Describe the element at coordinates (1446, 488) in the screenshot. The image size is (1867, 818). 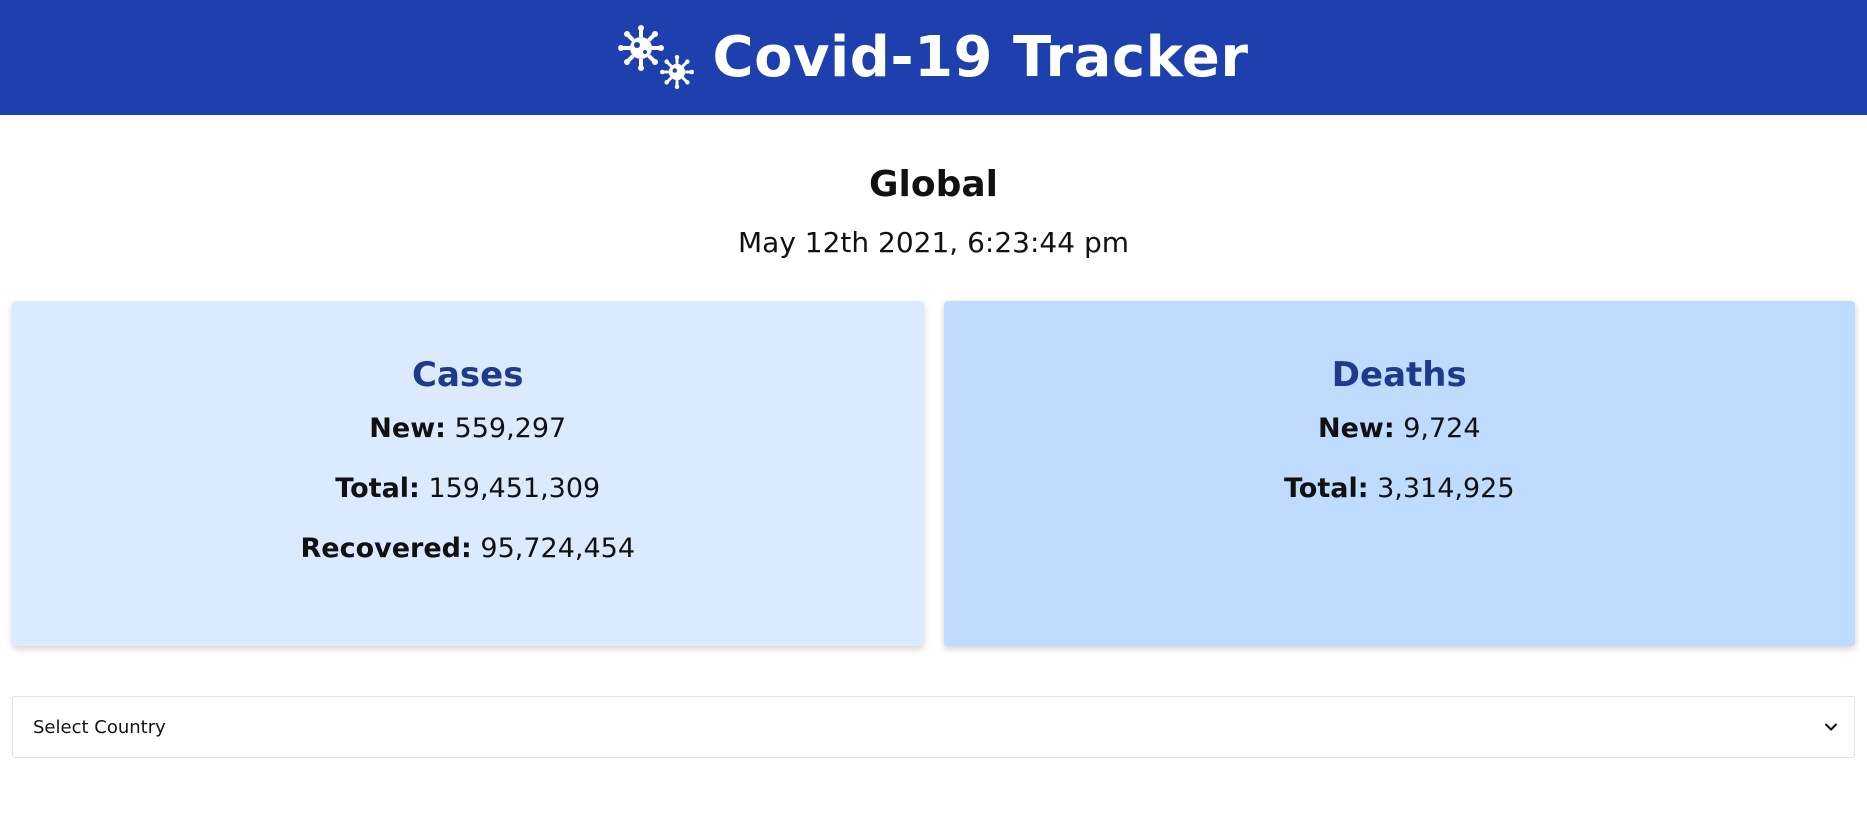
I see `deaths-total-value: 3,314,925` at that location.